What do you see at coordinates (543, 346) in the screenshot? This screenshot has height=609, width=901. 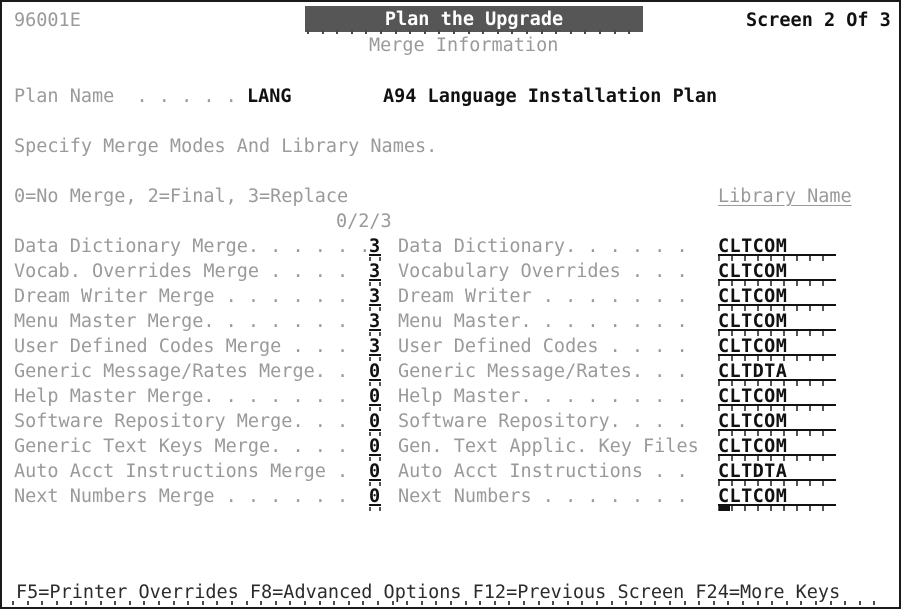 I see `merge-row-file-label: User Defined Codes . . . .` at bounding box center [543, 346].